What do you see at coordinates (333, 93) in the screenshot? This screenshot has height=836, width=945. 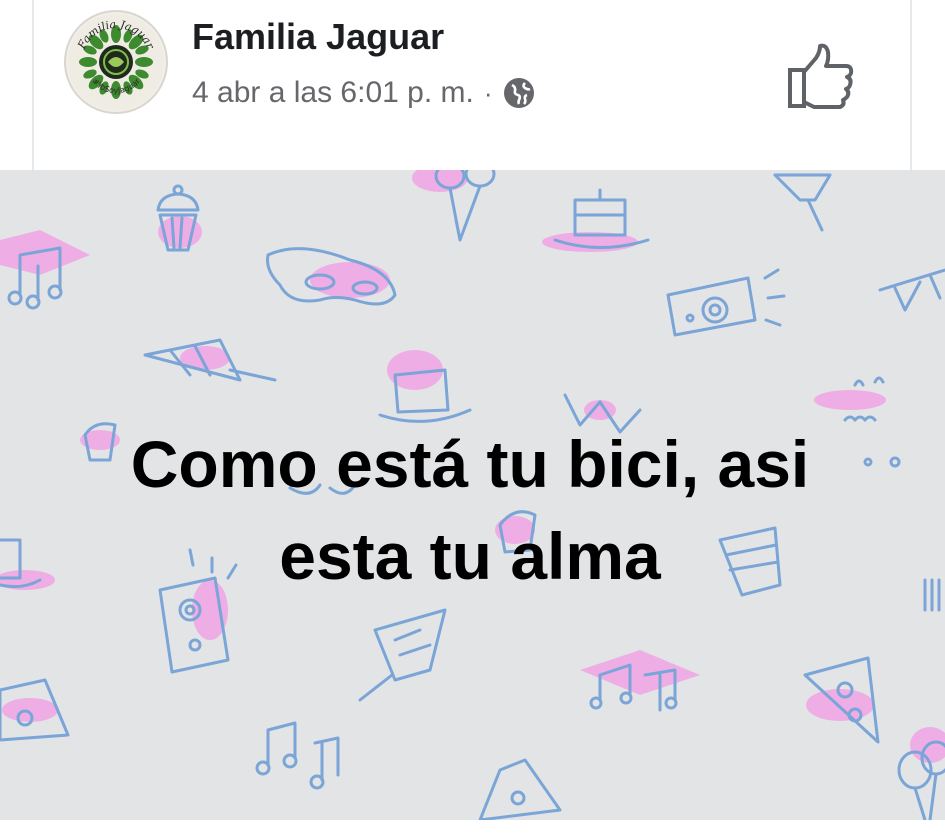 I see `post-timestamp: 4 abr a las 6:01 p. m.` at bounding box center [333, 93].